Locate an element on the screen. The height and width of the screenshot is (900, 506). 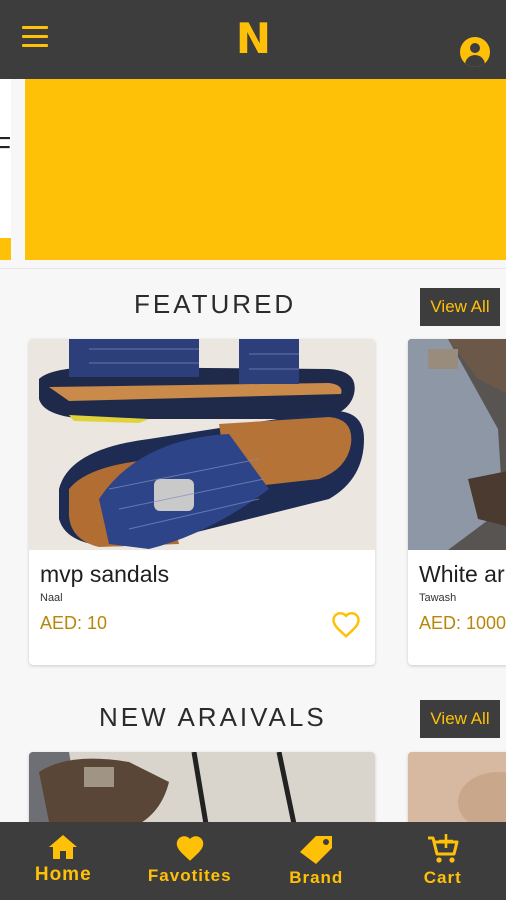
nav-item-brand: Brand is located at coordinates (316, 861).